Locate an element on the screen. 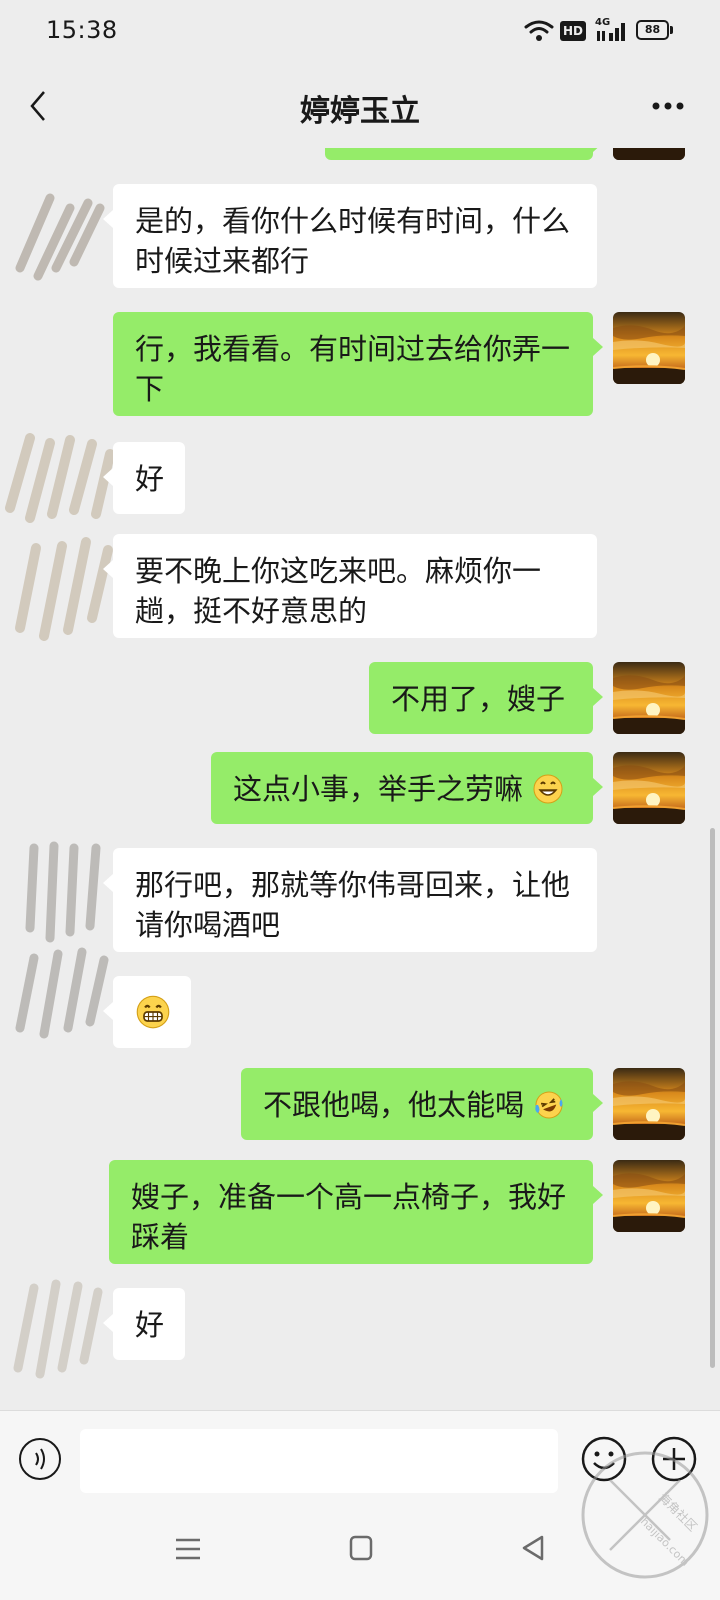 The width and height of the screenshot is (720, 1600). watermark-logo: 海角社区 haijiao.com is located at coordinates (645, 1515).